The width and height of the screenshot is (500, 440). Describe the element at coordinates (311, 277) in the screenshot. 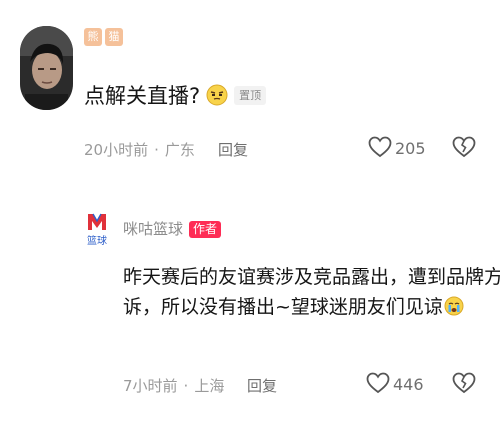

I see `reply-text-line: 昨天赛后的友谊赛涉及竞品露出，遭到品牌方投` at that location.